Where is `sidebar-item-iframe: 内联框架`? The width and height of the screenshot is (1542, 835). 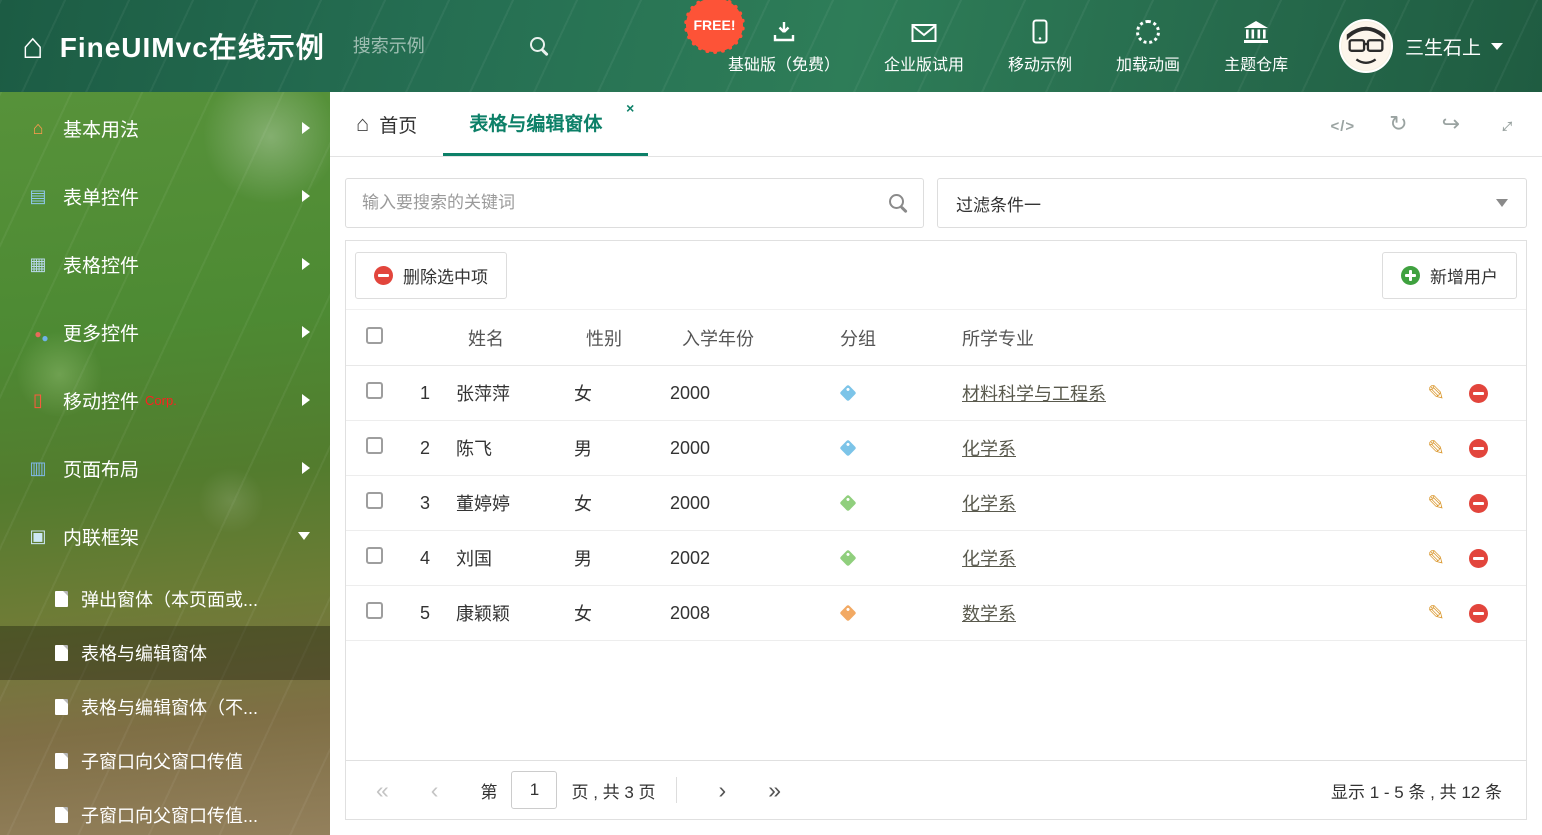 sidebar-item-iframe: 内联框架 is located at coordinates (165, 536).